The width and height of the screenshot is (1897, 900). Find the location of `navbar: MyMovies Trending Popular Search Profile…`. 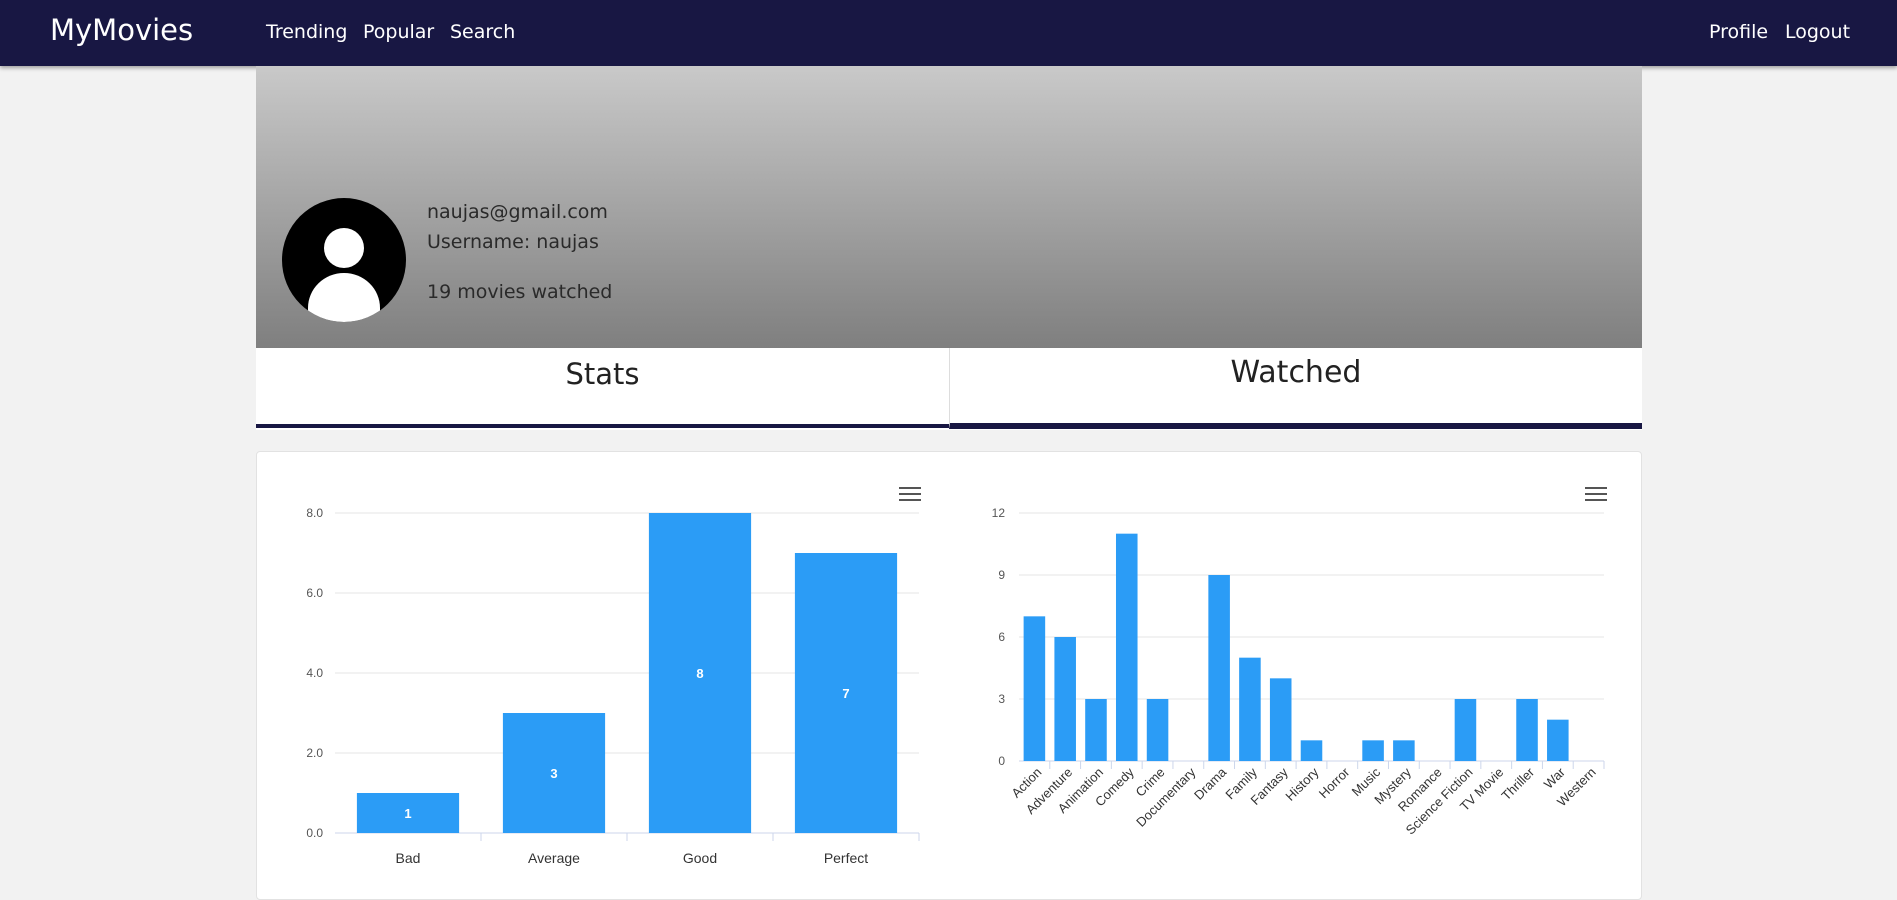

navbar: MyMovies Trending Popular Search Profile… is located at coordinates (948, 33).